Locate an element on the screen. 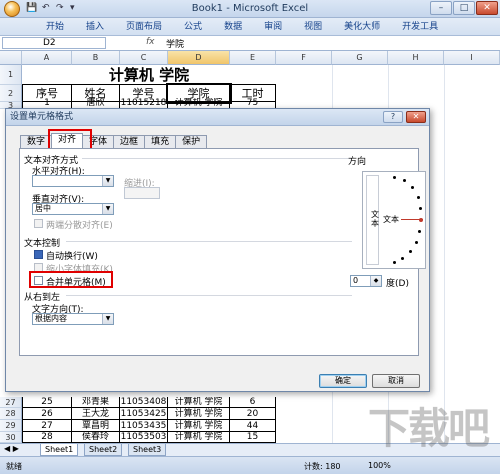  wrap-text-label: 自动换行(W) is located at coordinates (72, 257).